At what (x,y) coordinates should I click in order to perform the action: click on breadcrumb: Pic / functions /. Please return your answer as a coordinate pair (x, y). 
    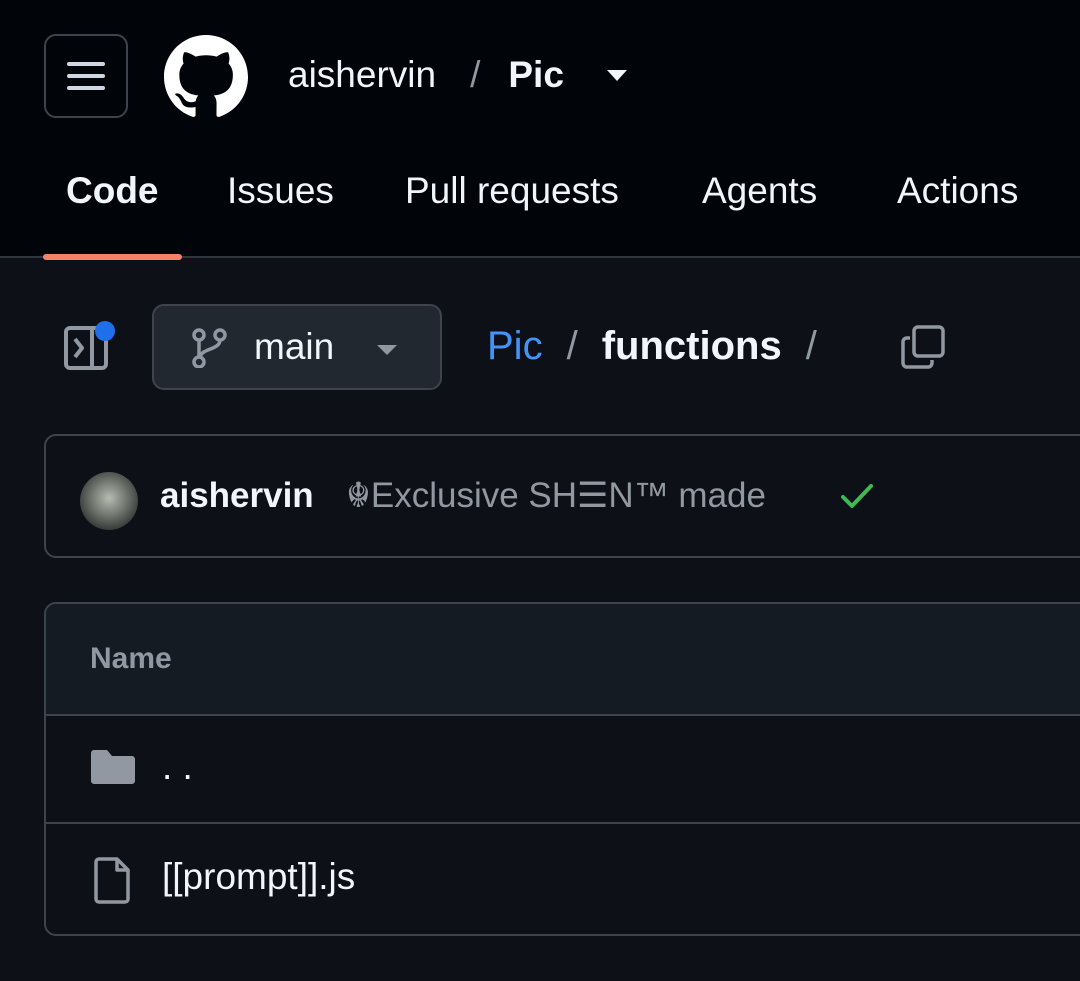
    Looking at the image, I should click on (664, 346).